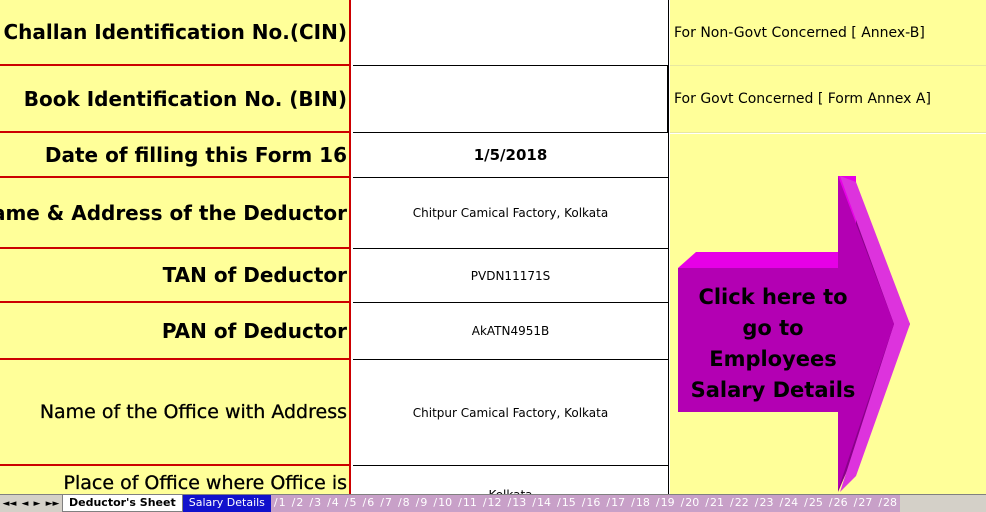 The height and width of the screenshot is (512, 986). I want to click on cin-input-cell, so click(511, 33).